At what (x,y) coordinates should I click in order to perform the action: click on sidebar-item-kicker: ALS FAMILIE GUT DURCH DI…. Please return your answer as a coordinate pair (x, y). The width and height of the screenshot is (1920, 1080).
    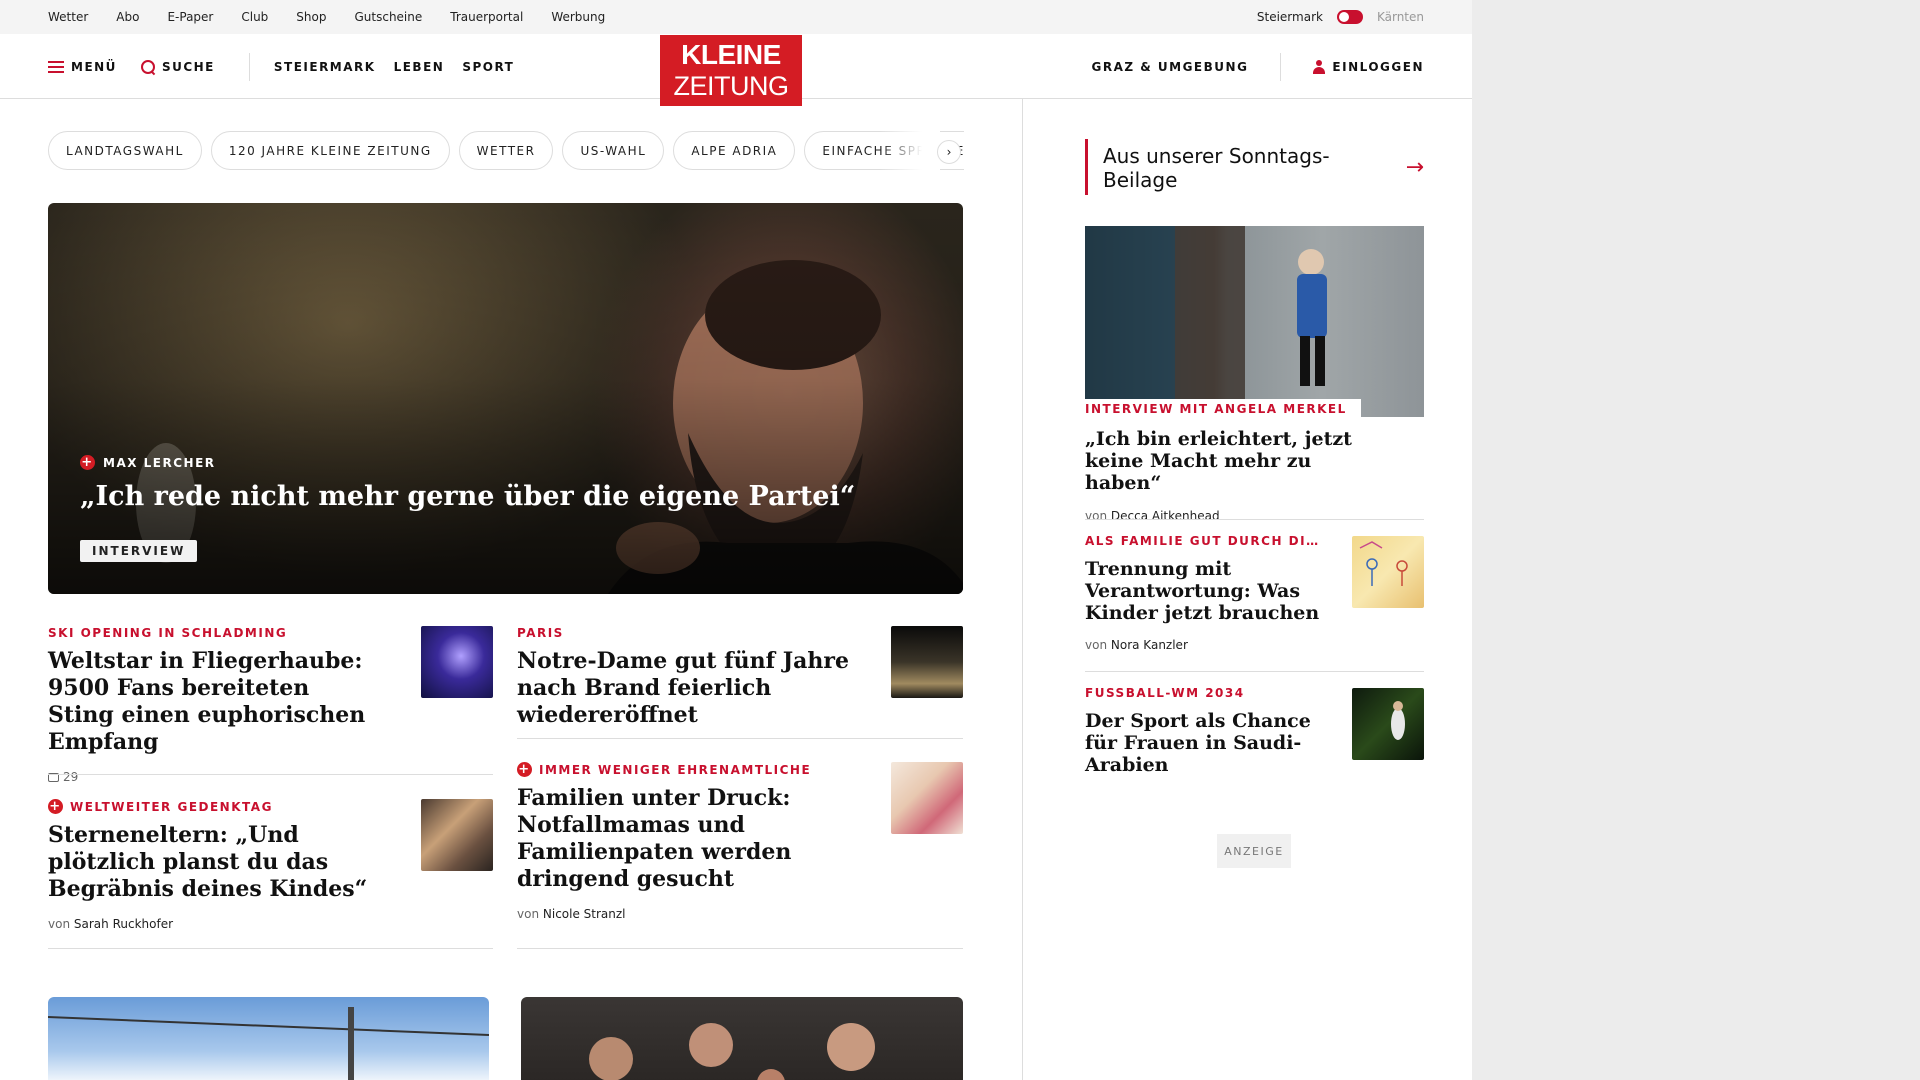
    Looking at the image, I should click on (1202, 541).